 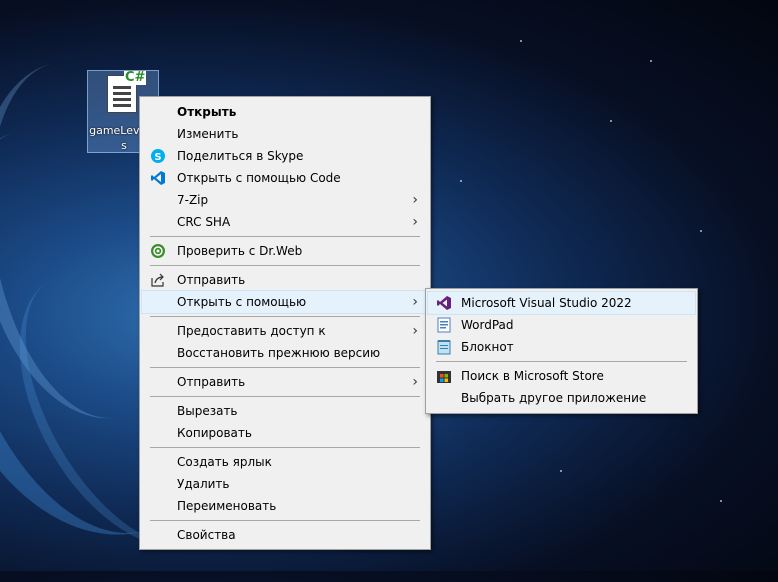 What do you see at coordinates (546, 303) in the screenshot?
I see `submenu-item-label: Microsoft Visual Studio 2022` at bounding box center [546, 303].